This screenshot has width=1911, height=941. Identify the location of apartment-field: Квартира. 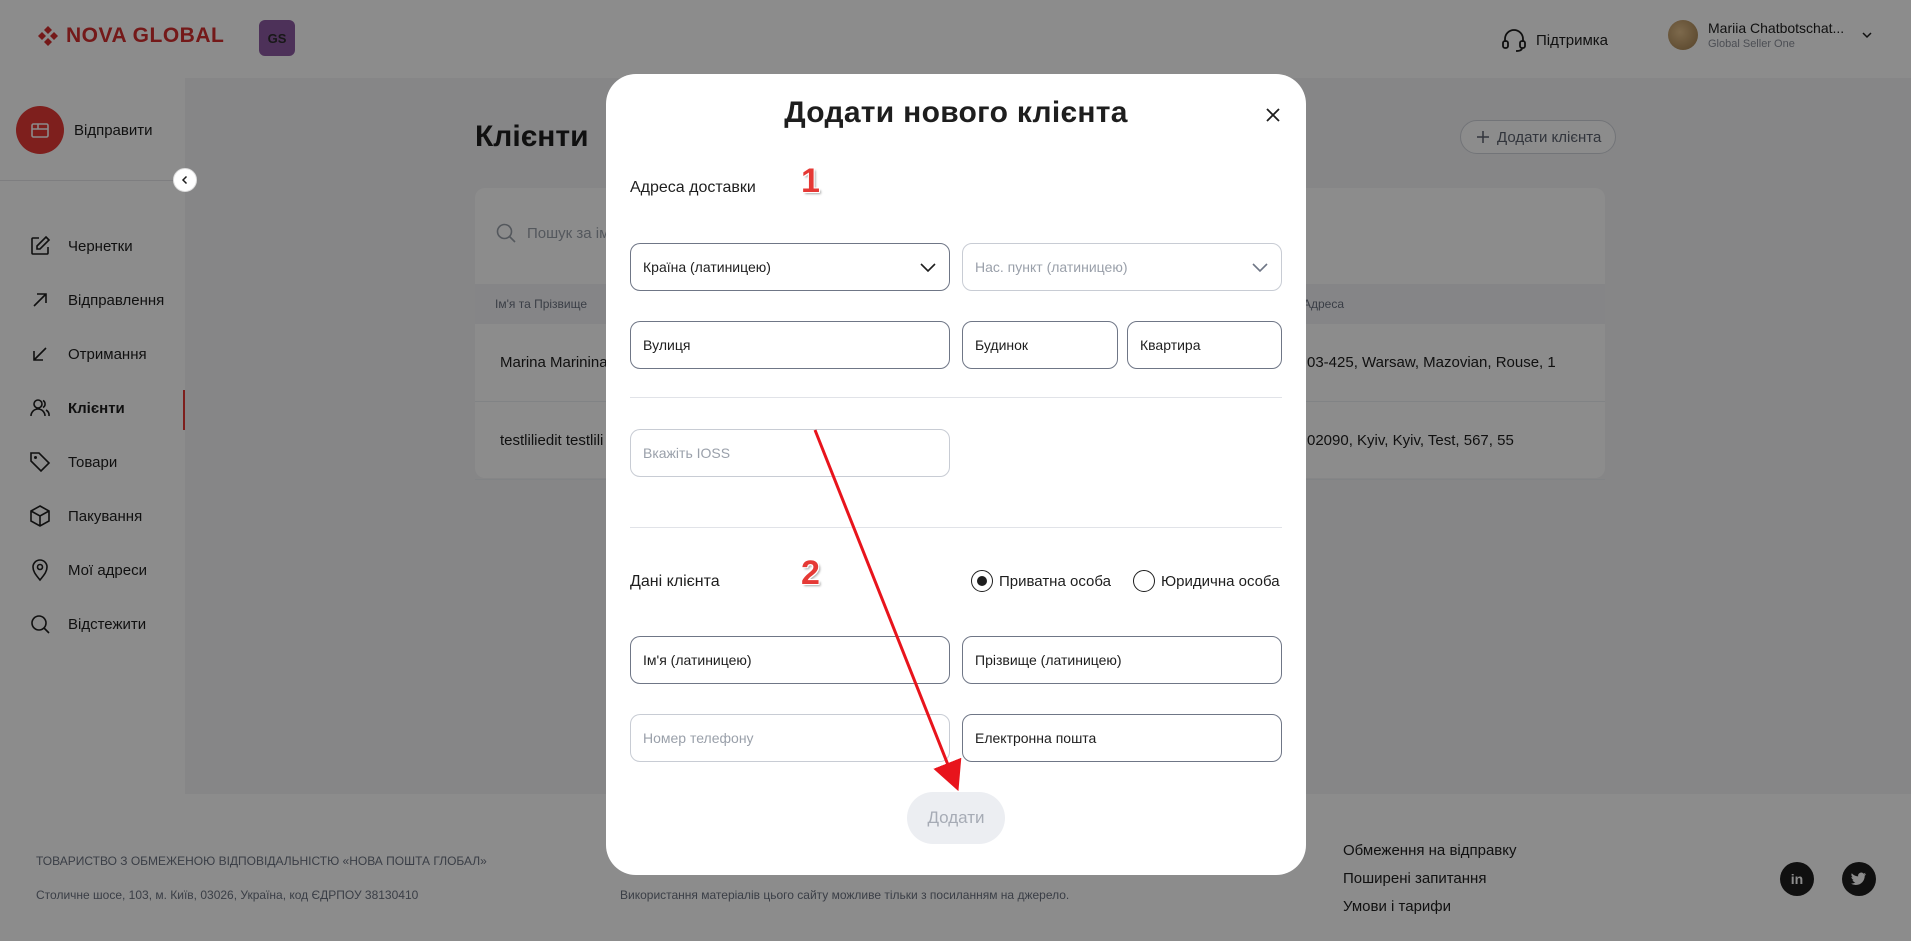
(1204, 345).